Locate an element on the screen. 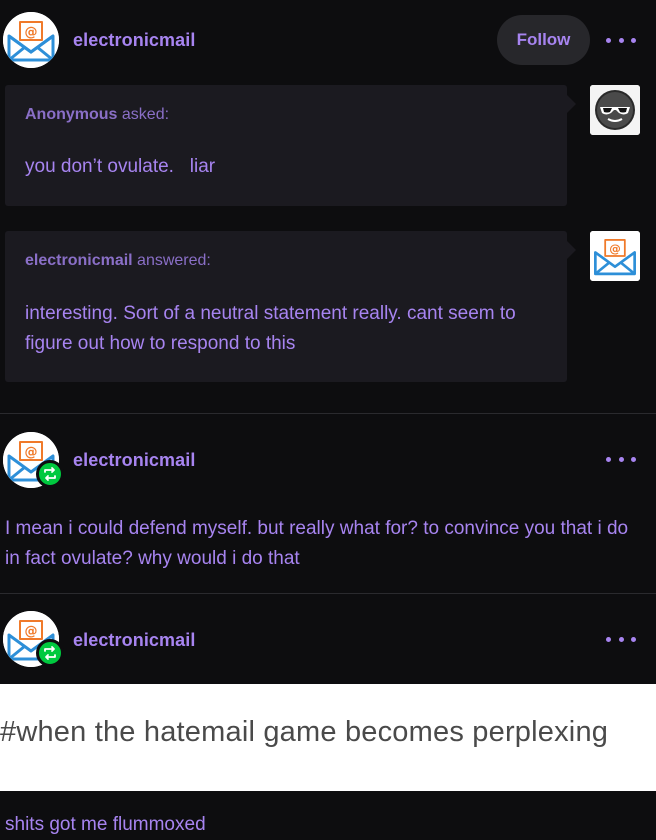  asker-avatar is located at coordinates (615, 110).